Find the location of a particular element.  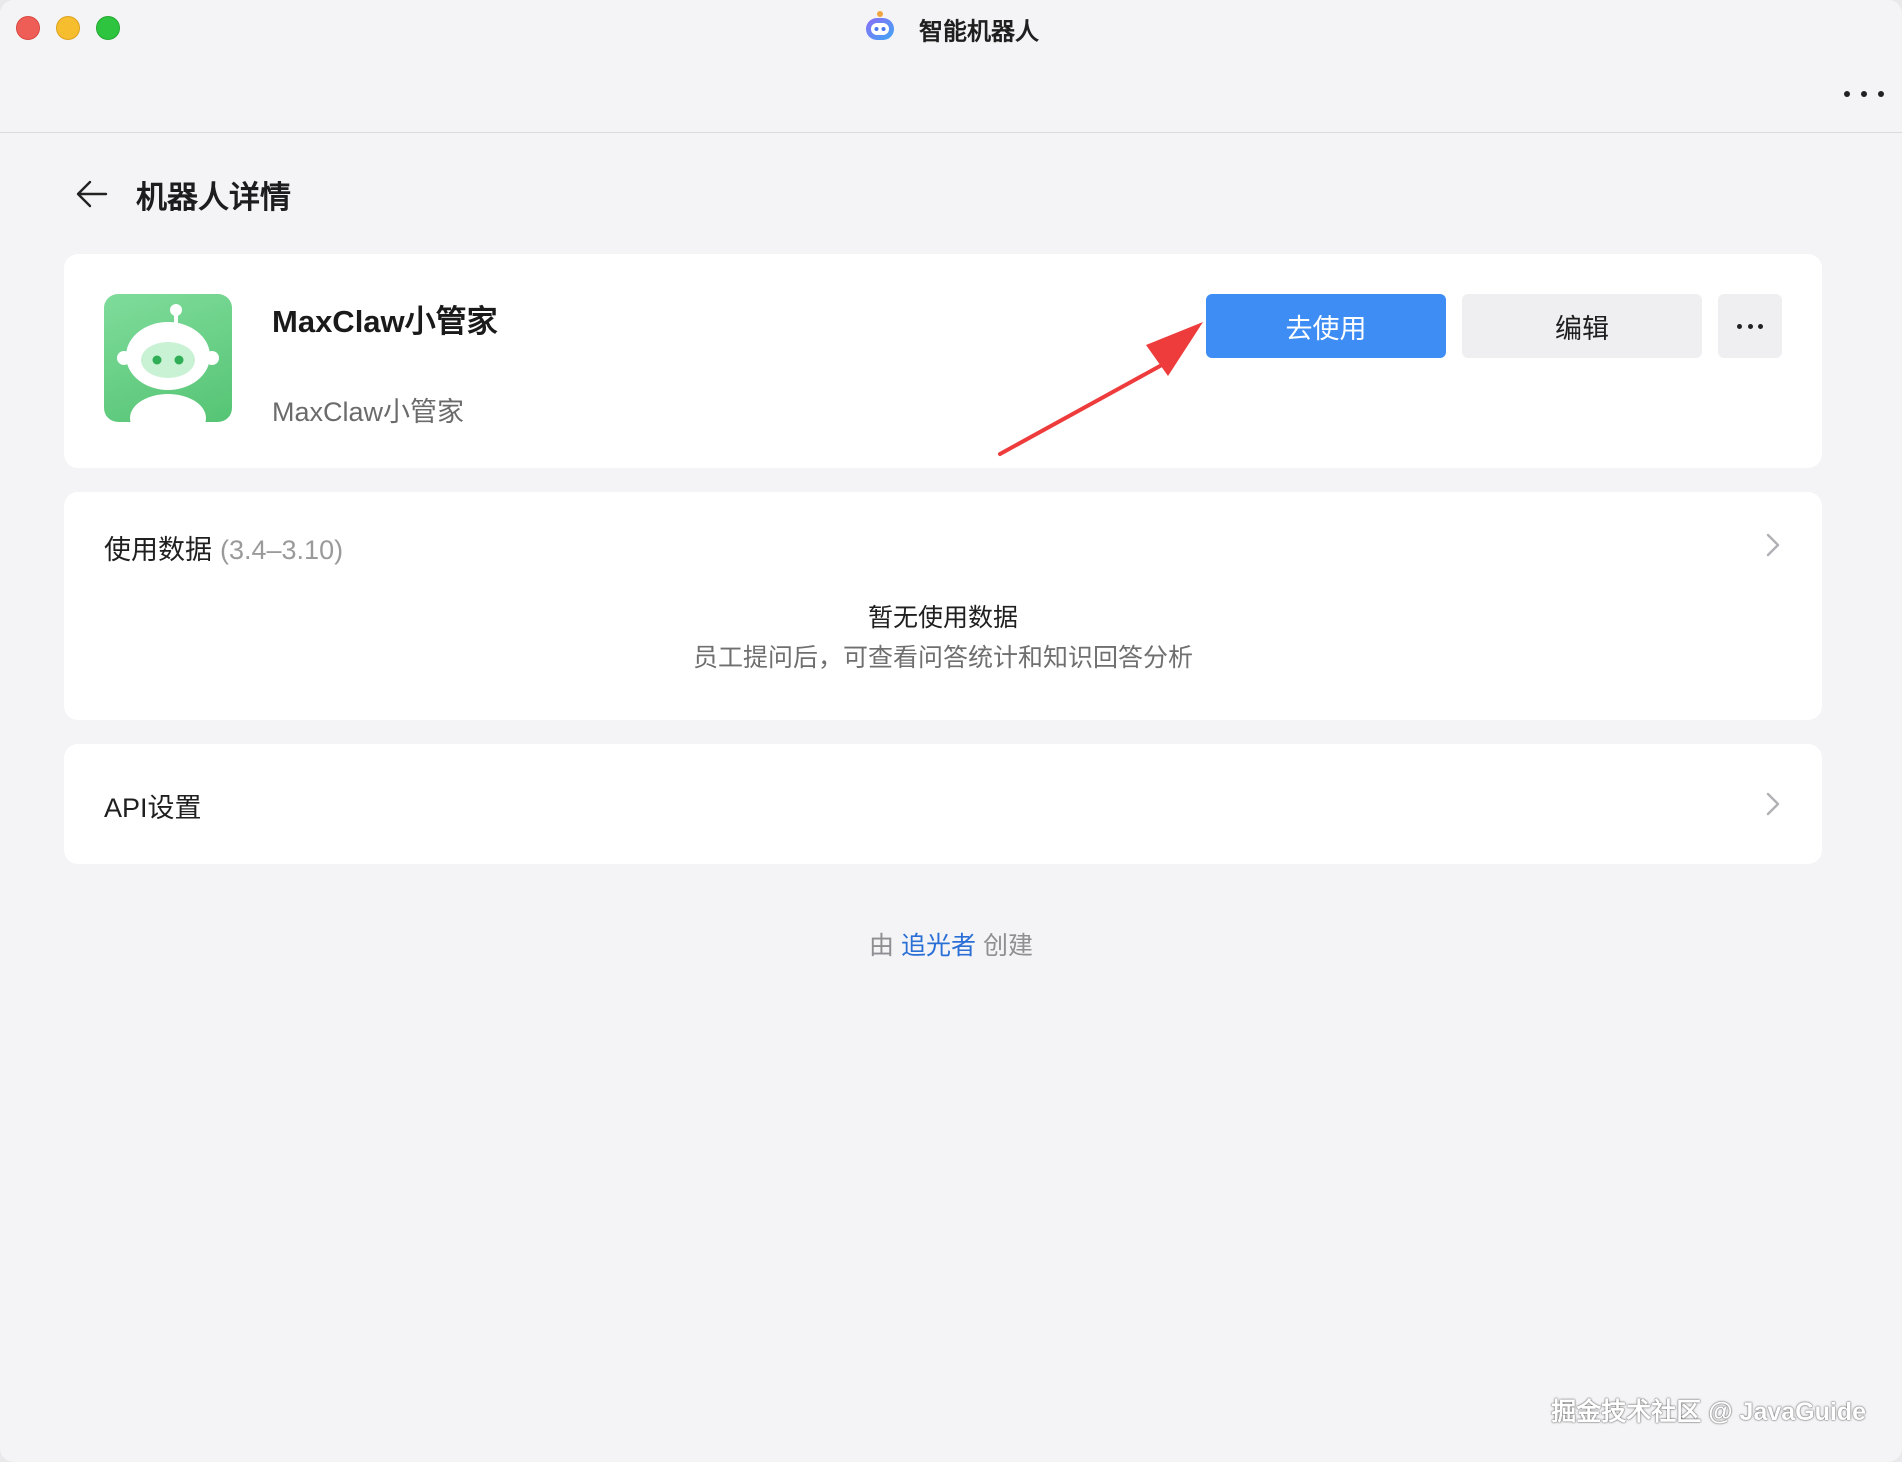

bot-description: MaxClaw小管家 is located at coordinates (368, 412).